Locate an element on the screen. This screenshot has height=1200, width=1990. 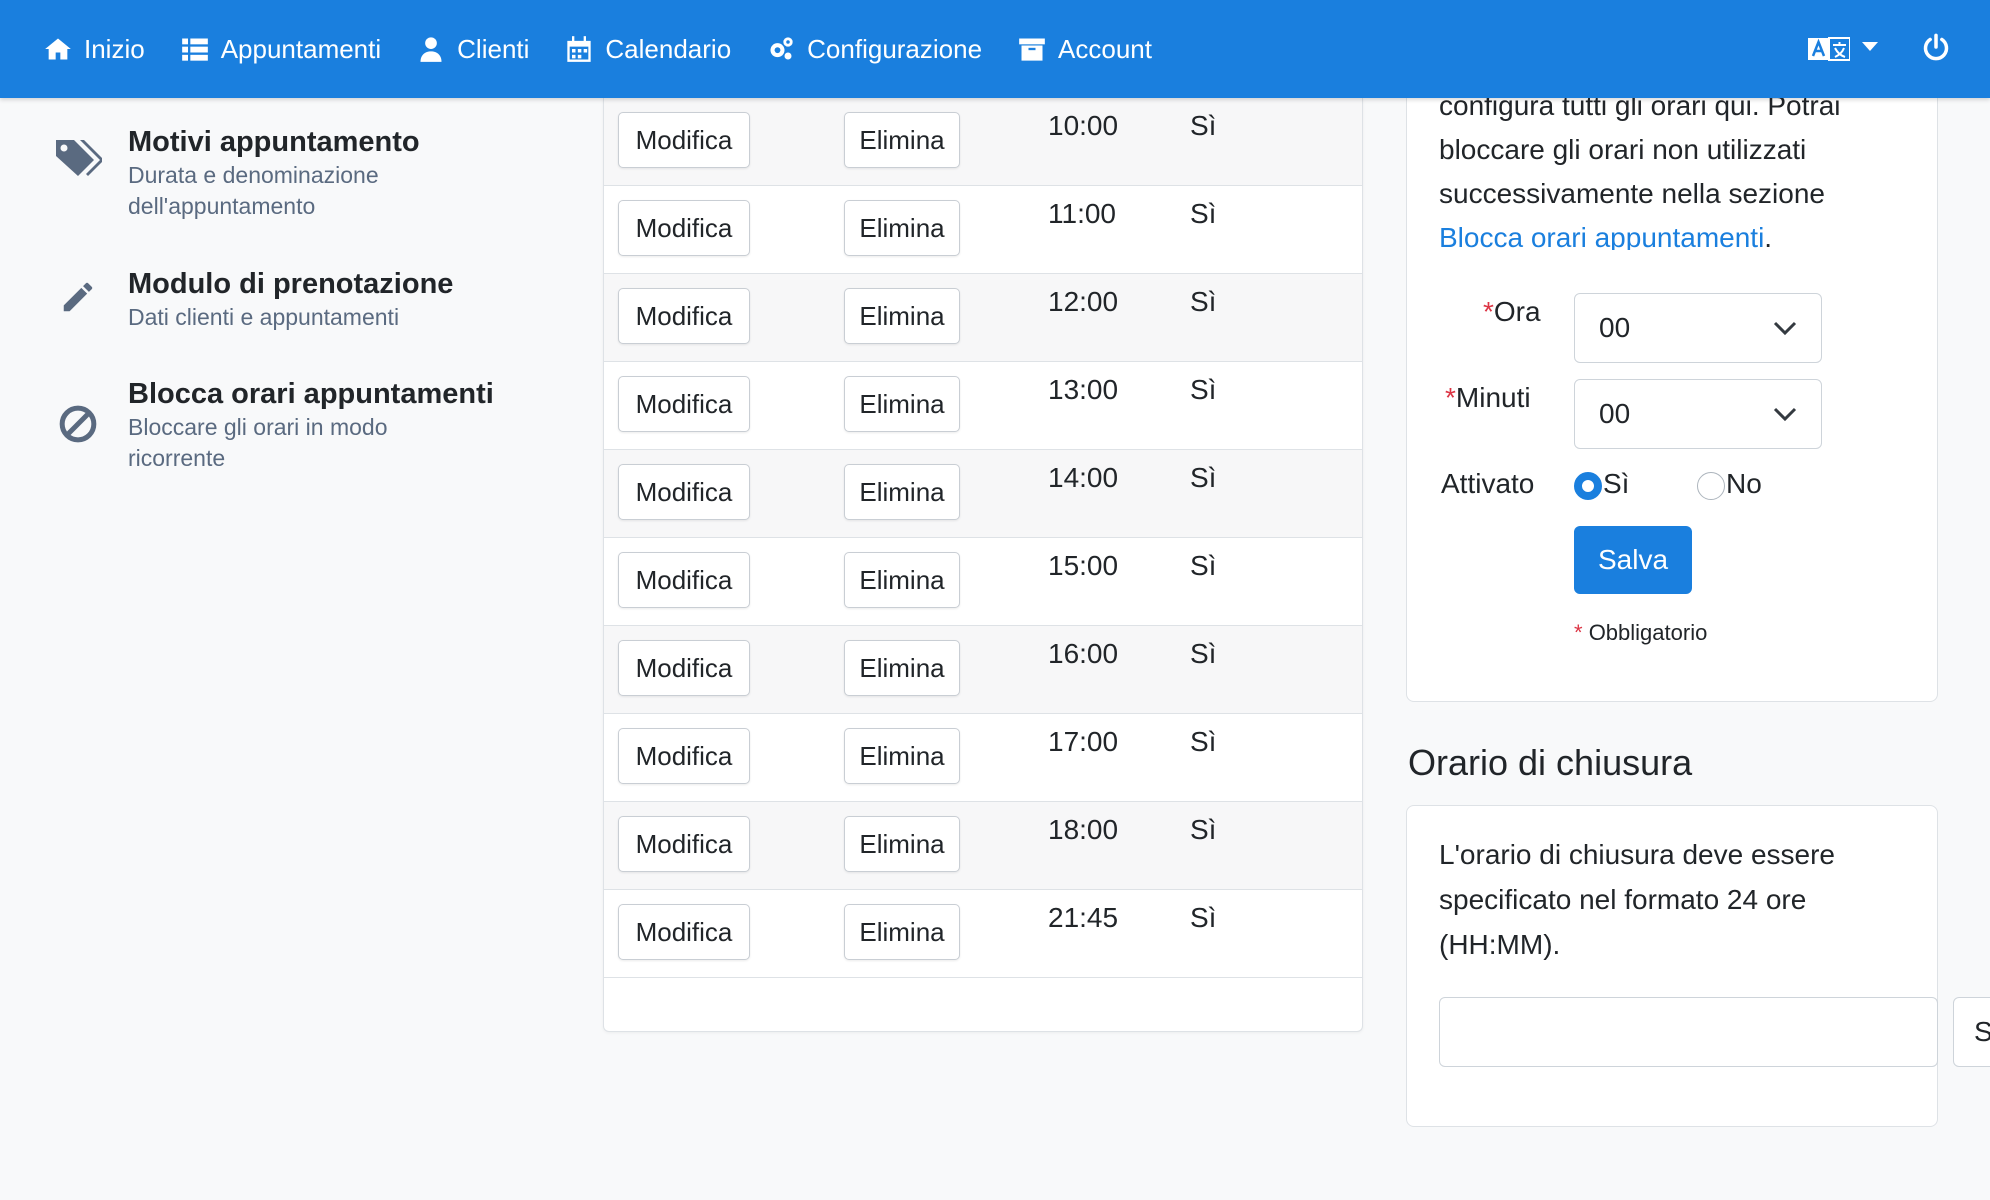
logout-button is located at coordinates (1936, 49).